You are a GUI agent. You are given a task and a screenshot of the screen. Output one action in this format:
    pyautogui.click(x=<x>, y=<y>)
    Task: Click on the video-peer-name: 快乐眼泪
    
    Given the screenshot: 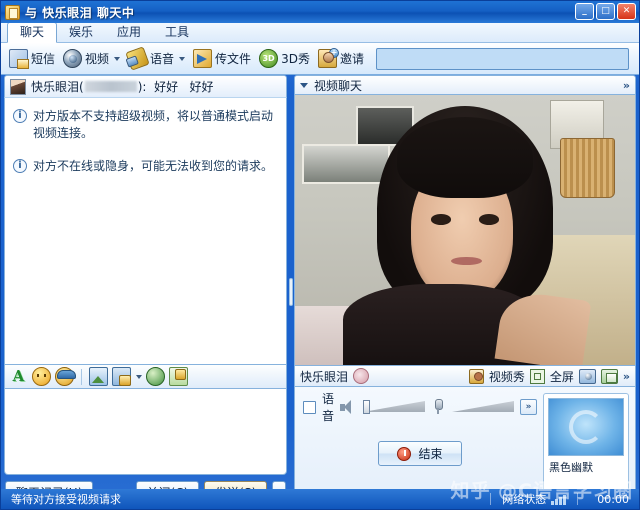 What is the action you would take?
    pyautogui.click(x=323, y=376)
    